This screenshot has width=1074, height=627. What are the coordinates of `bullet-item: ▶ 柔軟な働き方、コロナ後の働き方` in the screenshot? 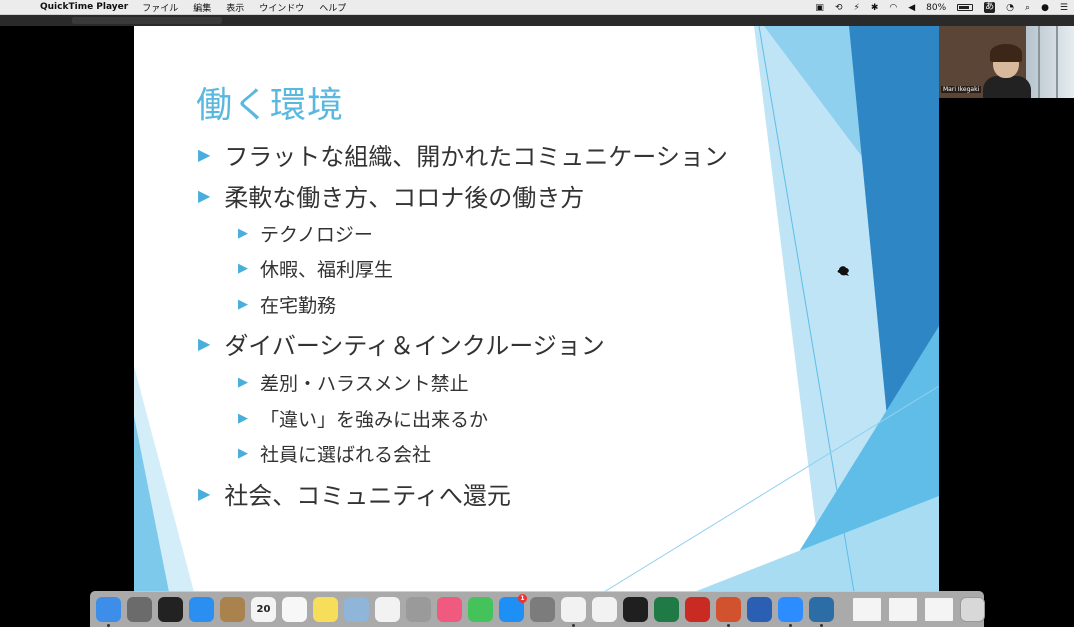 It's located at (391, 195).